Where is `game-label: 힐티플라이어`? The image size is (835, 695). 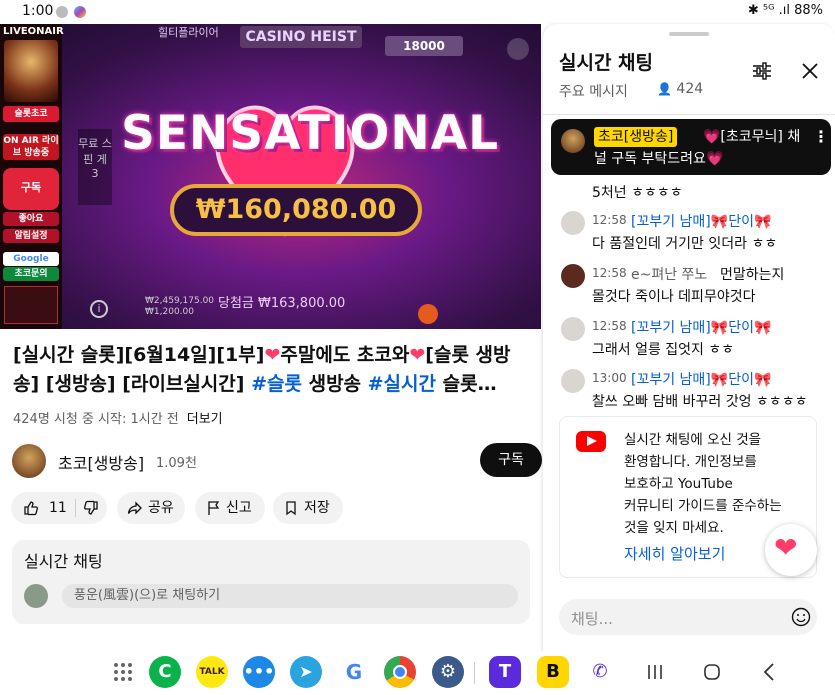
game-label: 힐티플라이어 is located at coordinates (188, 32).